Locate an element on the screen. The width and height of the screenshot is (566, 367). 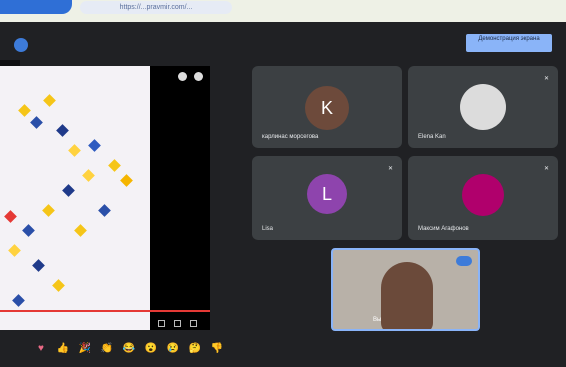
clap-reaction-button: 👏 is located at coordinates (107, 349).